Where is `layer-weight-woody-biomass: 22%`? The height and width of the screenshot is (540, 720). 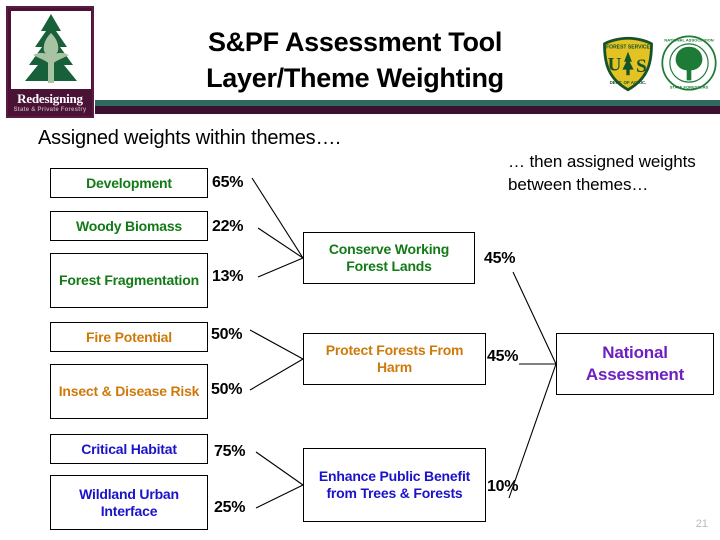 layer-weight-woody-biomass: 22% is located at coordinates (228, 226).